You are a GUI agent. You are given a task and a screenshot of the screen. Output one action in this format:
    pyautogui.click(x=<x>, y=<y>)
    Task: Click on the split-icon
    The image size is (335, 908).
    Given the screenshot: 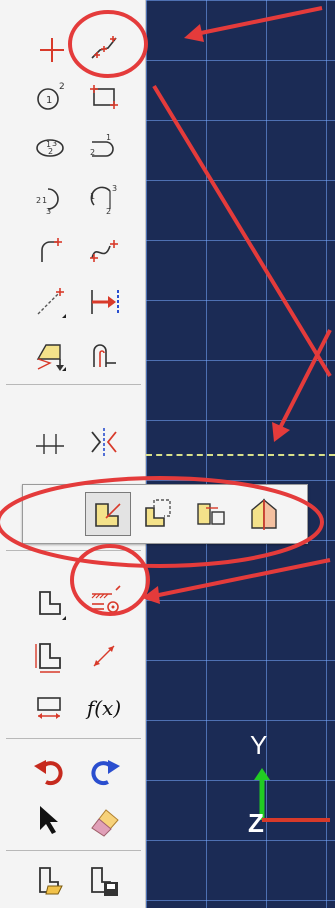 What is the action you would take?
    pyautogui.click(x=50, y=444)
    